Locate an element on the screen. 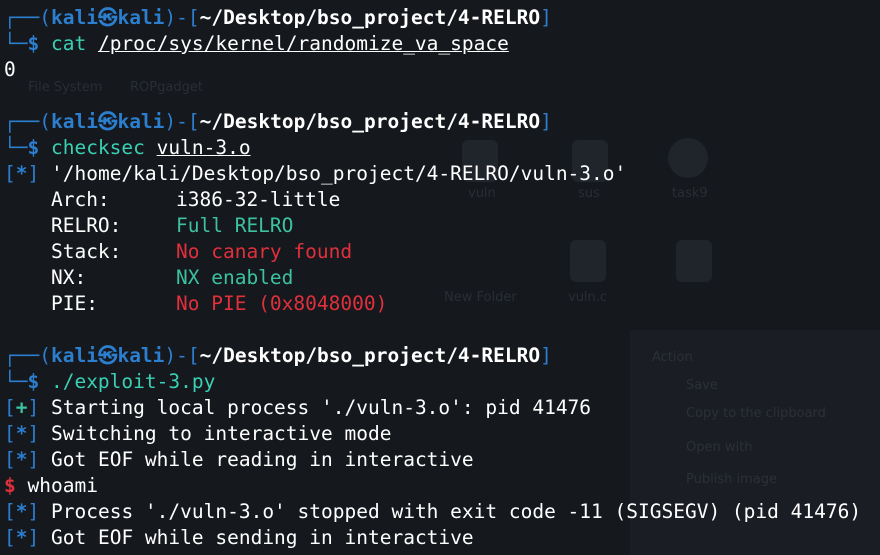  command-output: 0 is located at coordinates (10, 69).